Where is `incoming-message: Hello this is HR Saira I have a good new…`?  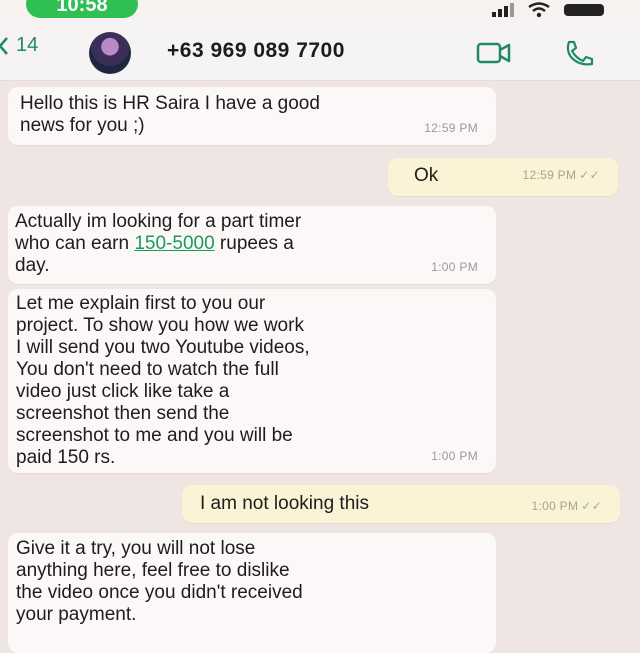
incoming-message: Hello this is HR Saira I have a good new… is located at coordinates (252, 116).